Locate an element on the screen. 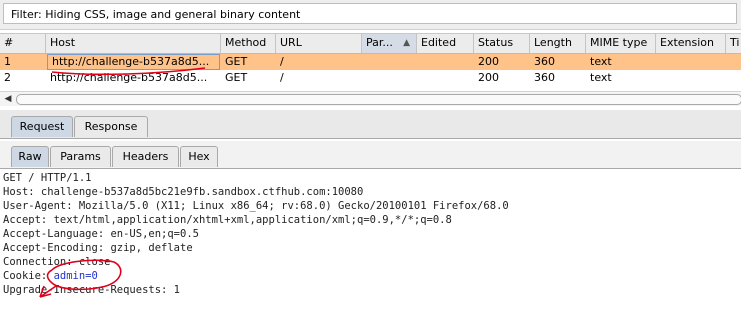 The image size is (741, 321). tab-response: Response is located at coordinates (111, 126).